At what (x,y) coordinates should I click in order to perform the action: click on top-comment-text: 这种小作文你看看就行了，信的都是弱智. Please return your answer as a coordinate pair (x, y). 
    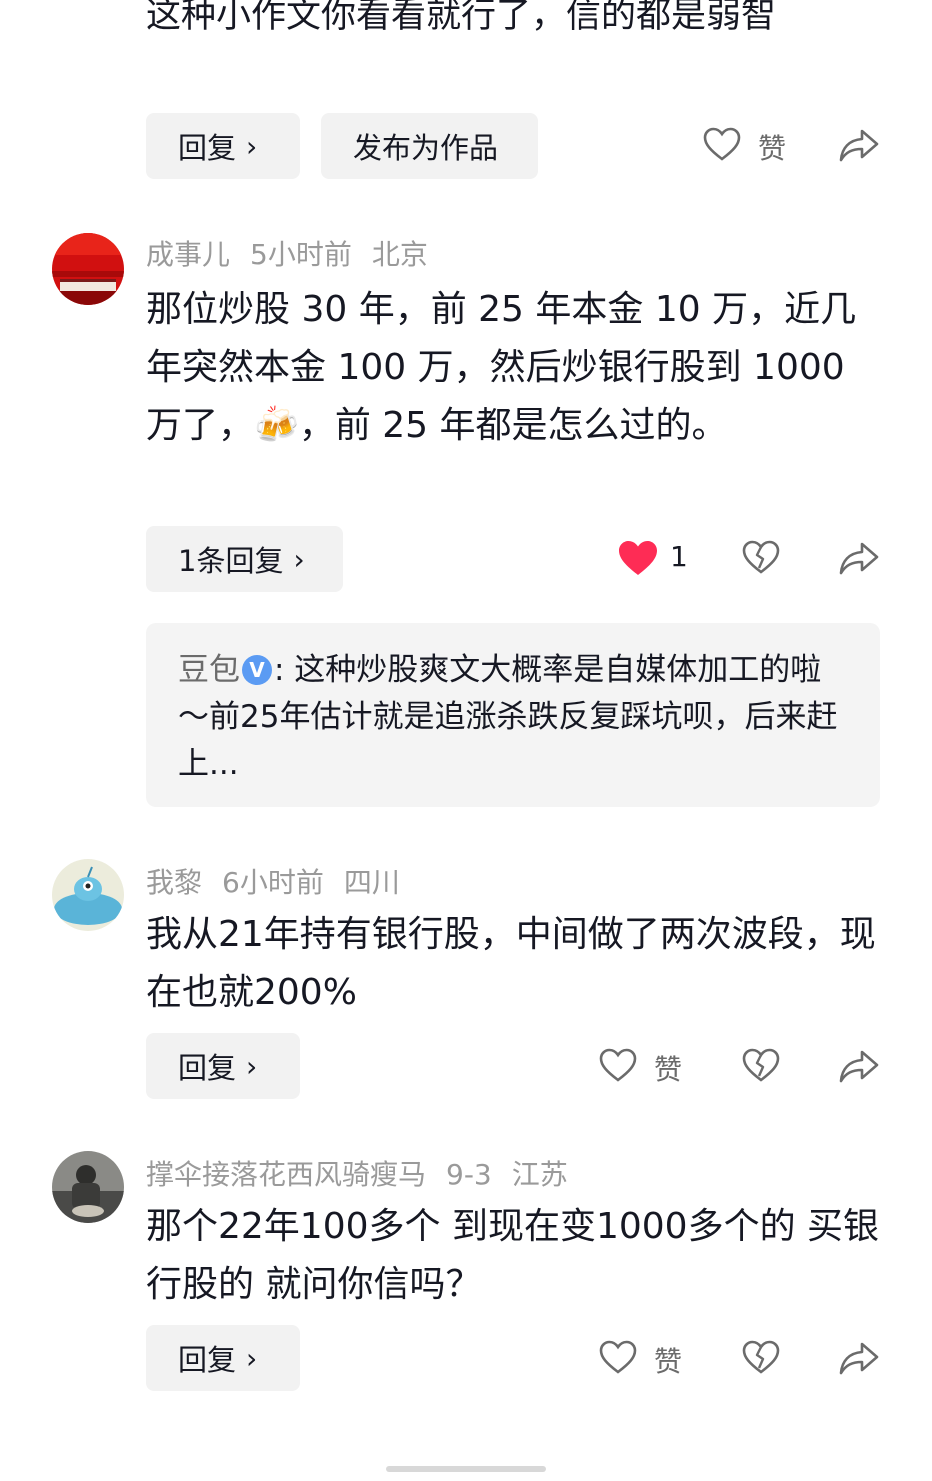
    Looking at the image, I should click on (461, 18).